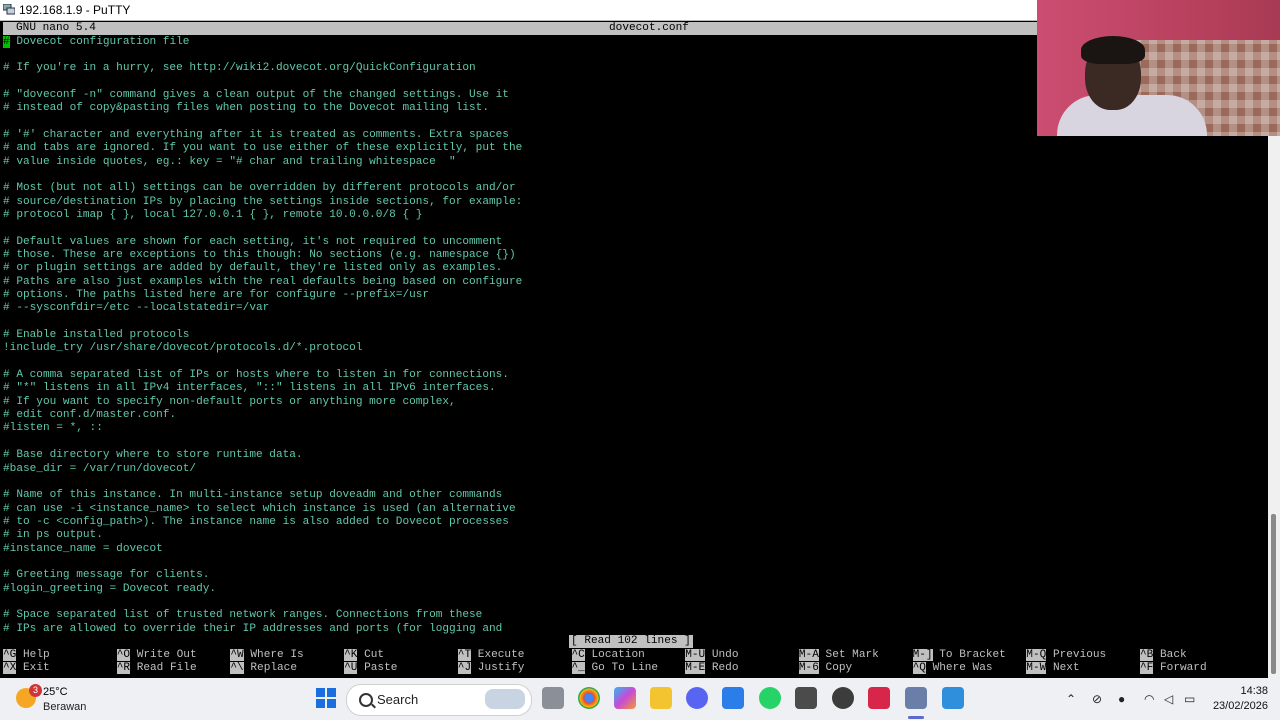 The image size is (1280, 720). I want to click on shortcut-key: ^W, so click(237, 655).